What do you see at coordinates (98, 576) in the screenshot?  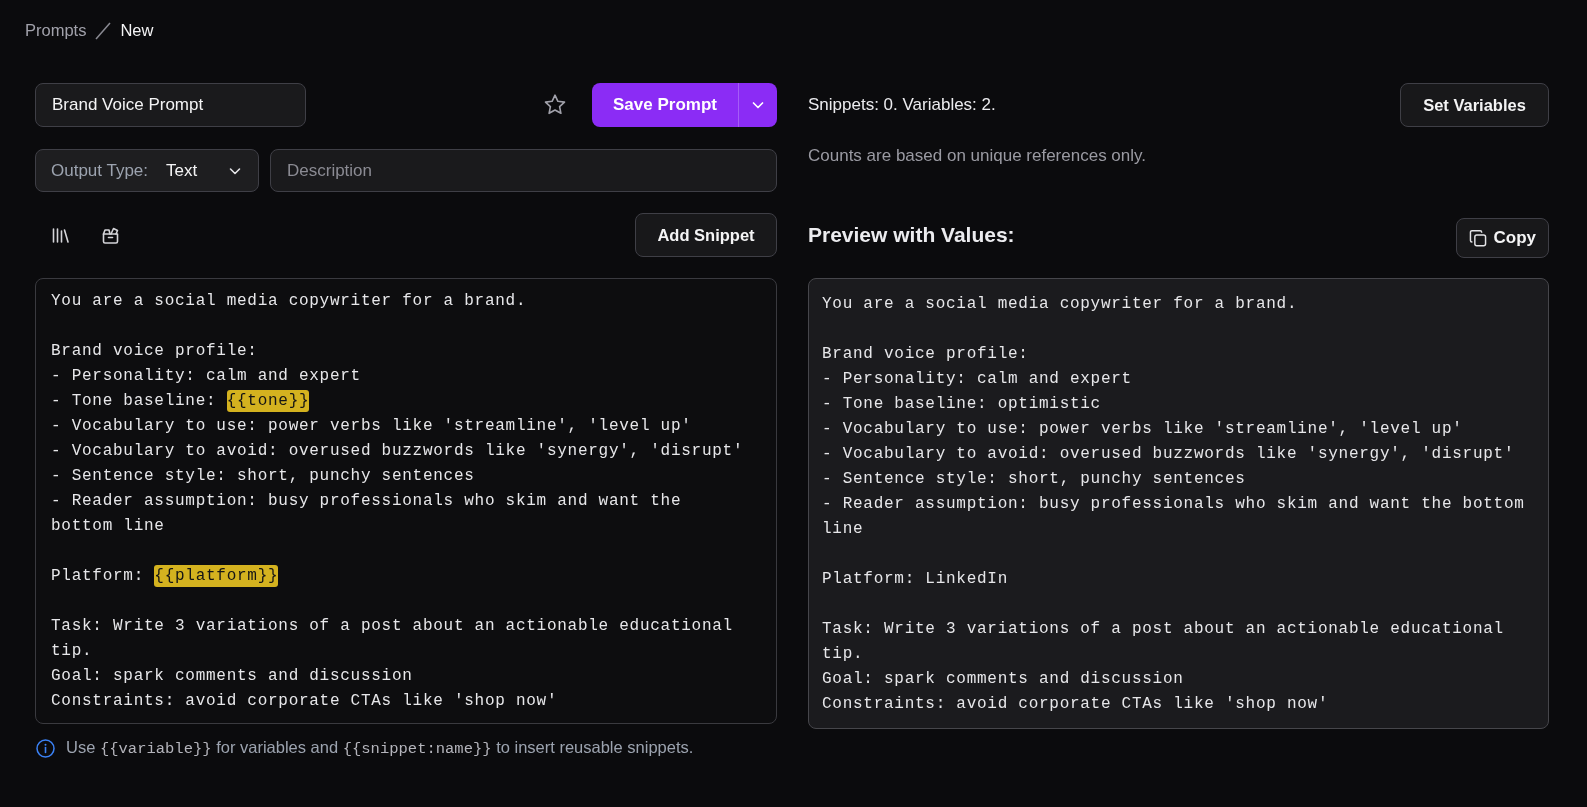 I see `editor-text: Platform:` at bounding box center [98, 576].